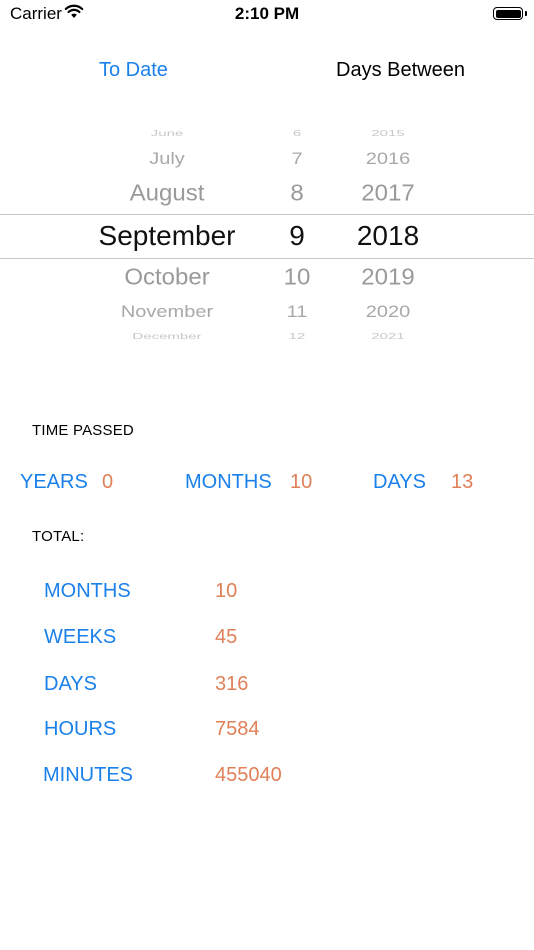 This screenshot has height=950, width=534. What do you see at coordinates (167, 236) in the screenshot?
I see `picker-month-item-selected: September` at bounding box center [167, 236].